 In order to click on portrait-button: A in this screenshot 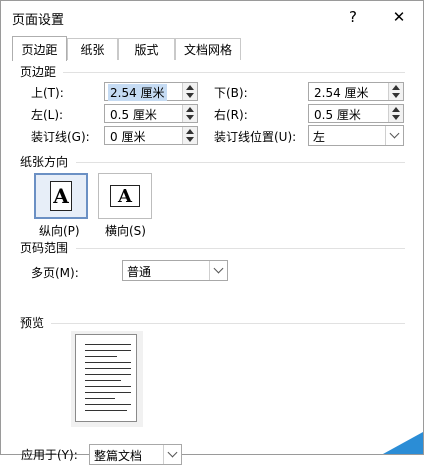, I will do `click(61, 196)`.